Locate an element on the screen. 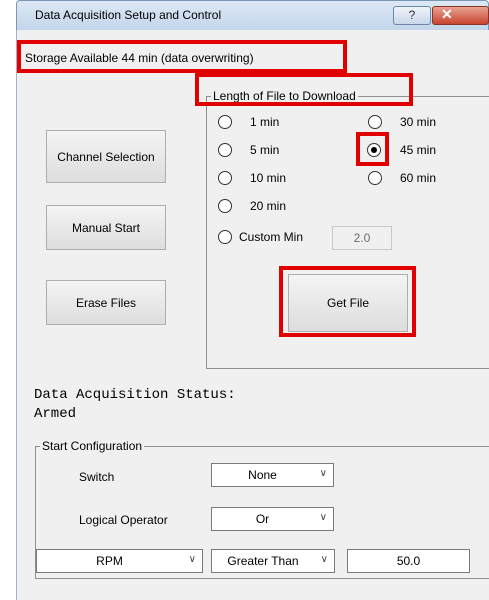  channel-dropdown: RPM ∨ is located at coordinates (119, 561).